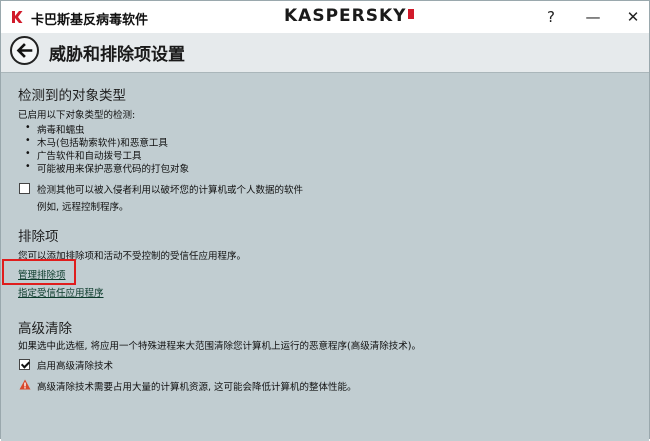 This screenshot has width=650, height=441. Describe the element at coordinates (325, 52) in the screenshot. I see `page-header: 威胁和排除项设置` at that location.